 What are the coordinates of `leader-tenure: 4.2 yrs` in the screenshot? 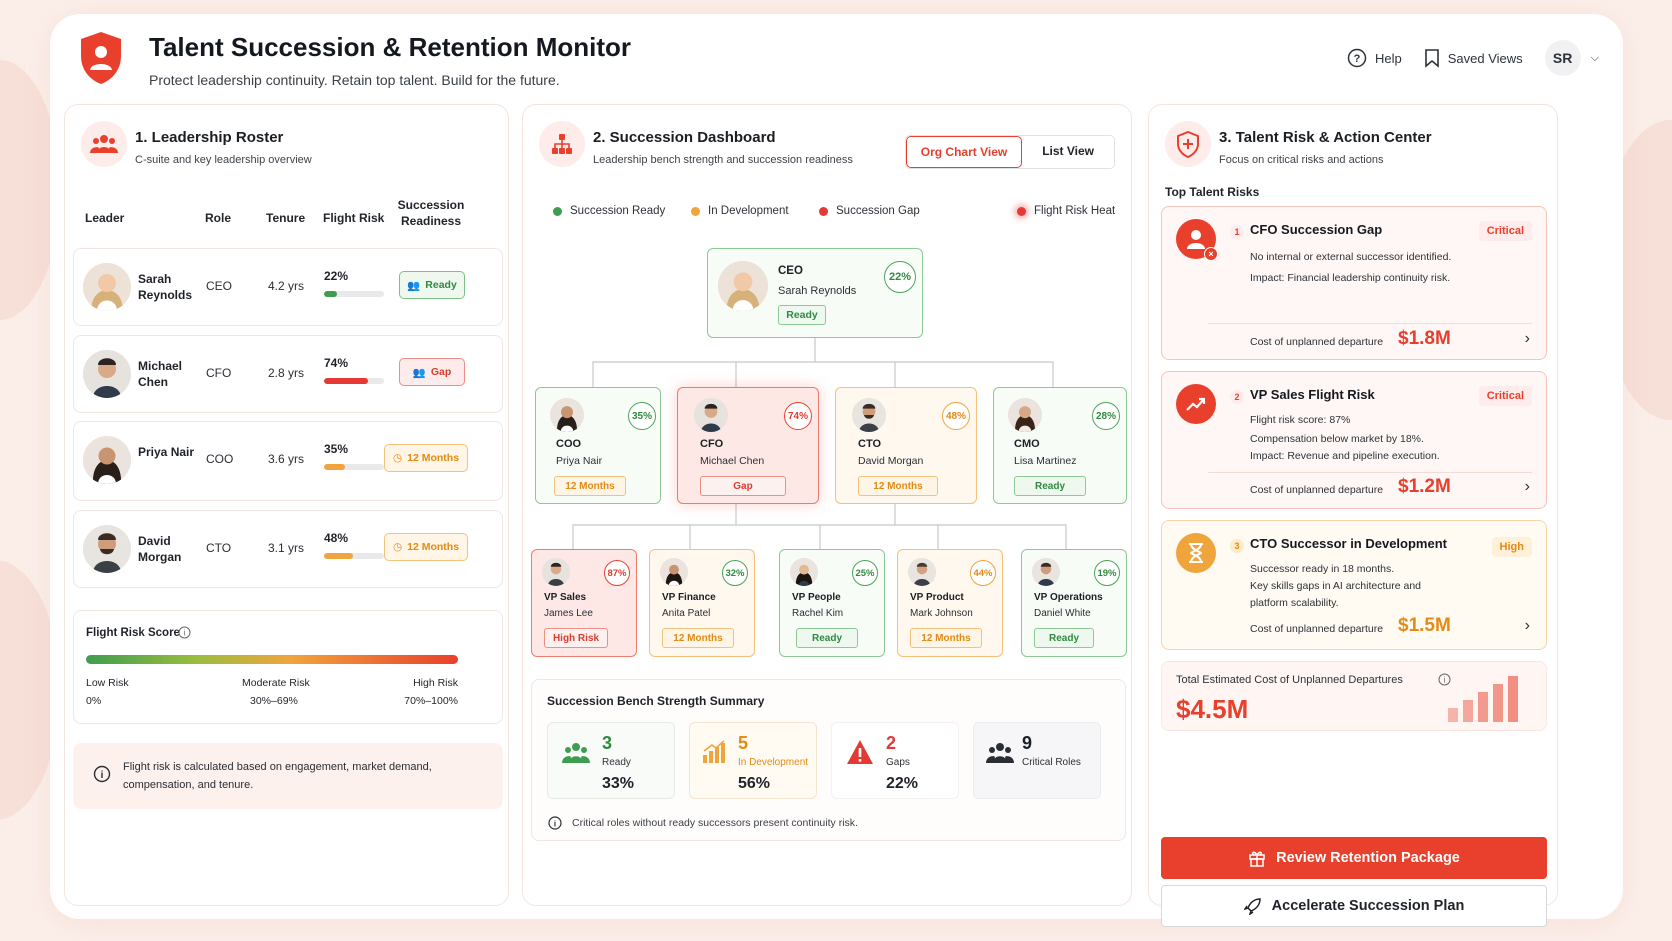 It's located at (286, 286).